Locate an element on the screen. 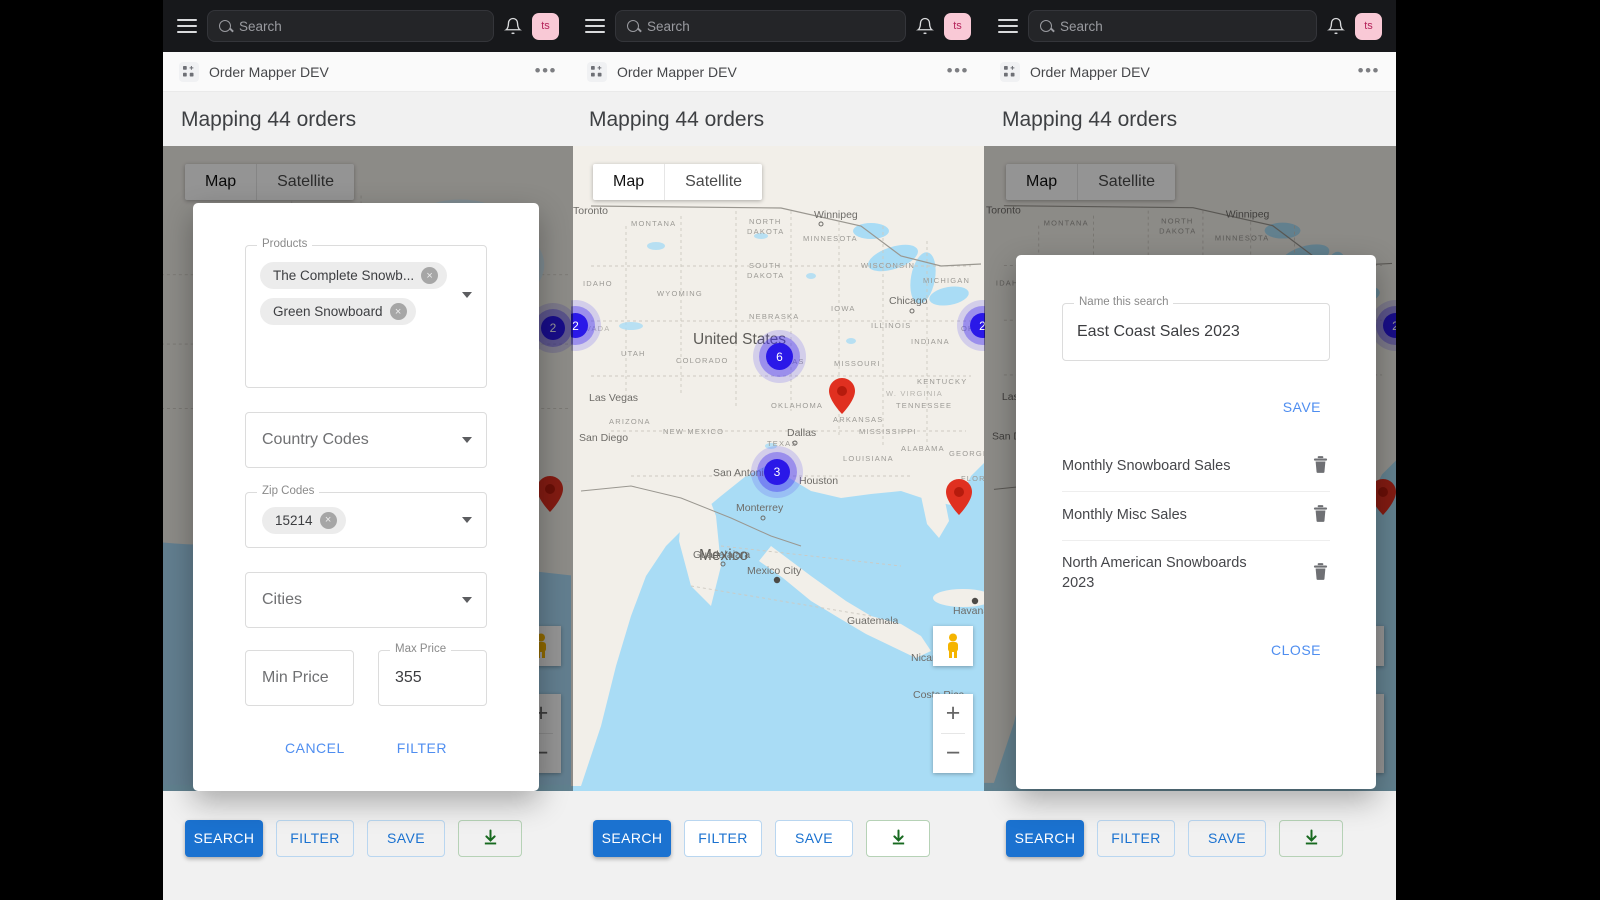 This screenshot has width=1600, height=900. product-chip: Green Snowboard × is located at coordinates (338, 311).